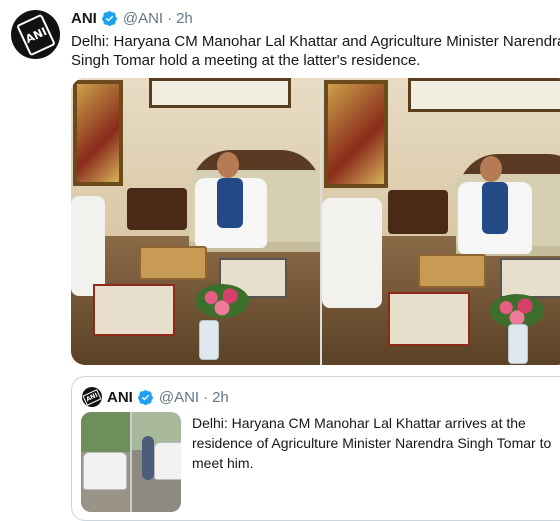  Describe the element at coordinates (84, 18) in the screenshot. I see `author-name: ANI` at that location.